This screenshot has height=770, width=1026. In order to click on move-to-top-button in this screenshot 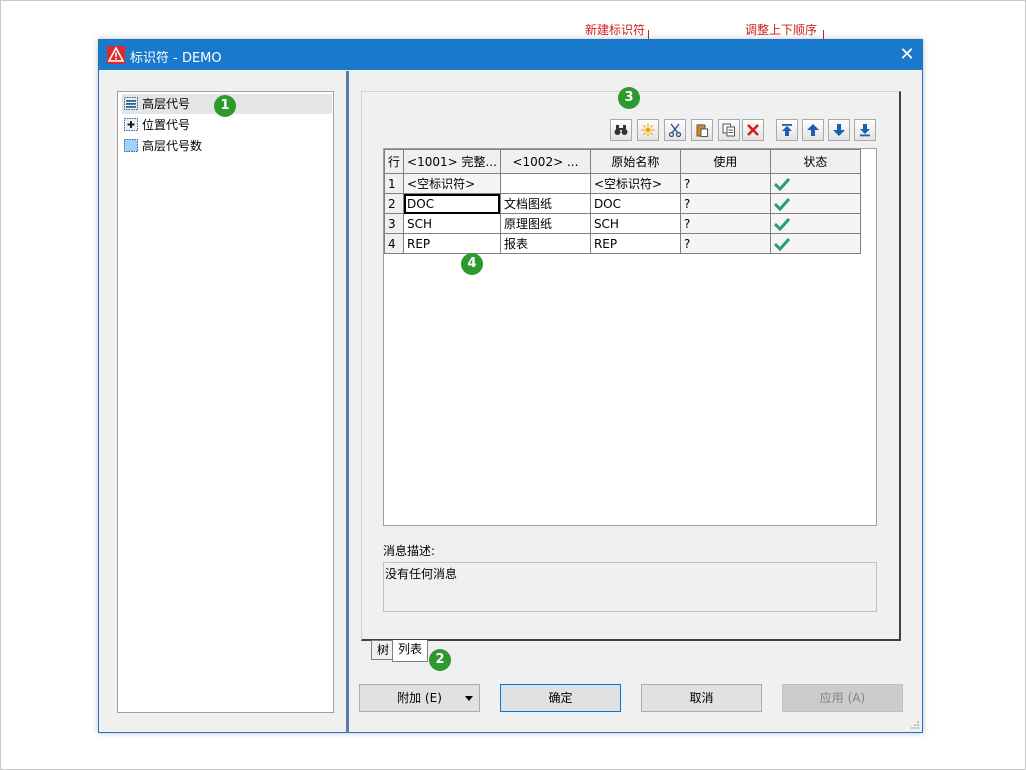, I will do `click(787, 130)`.